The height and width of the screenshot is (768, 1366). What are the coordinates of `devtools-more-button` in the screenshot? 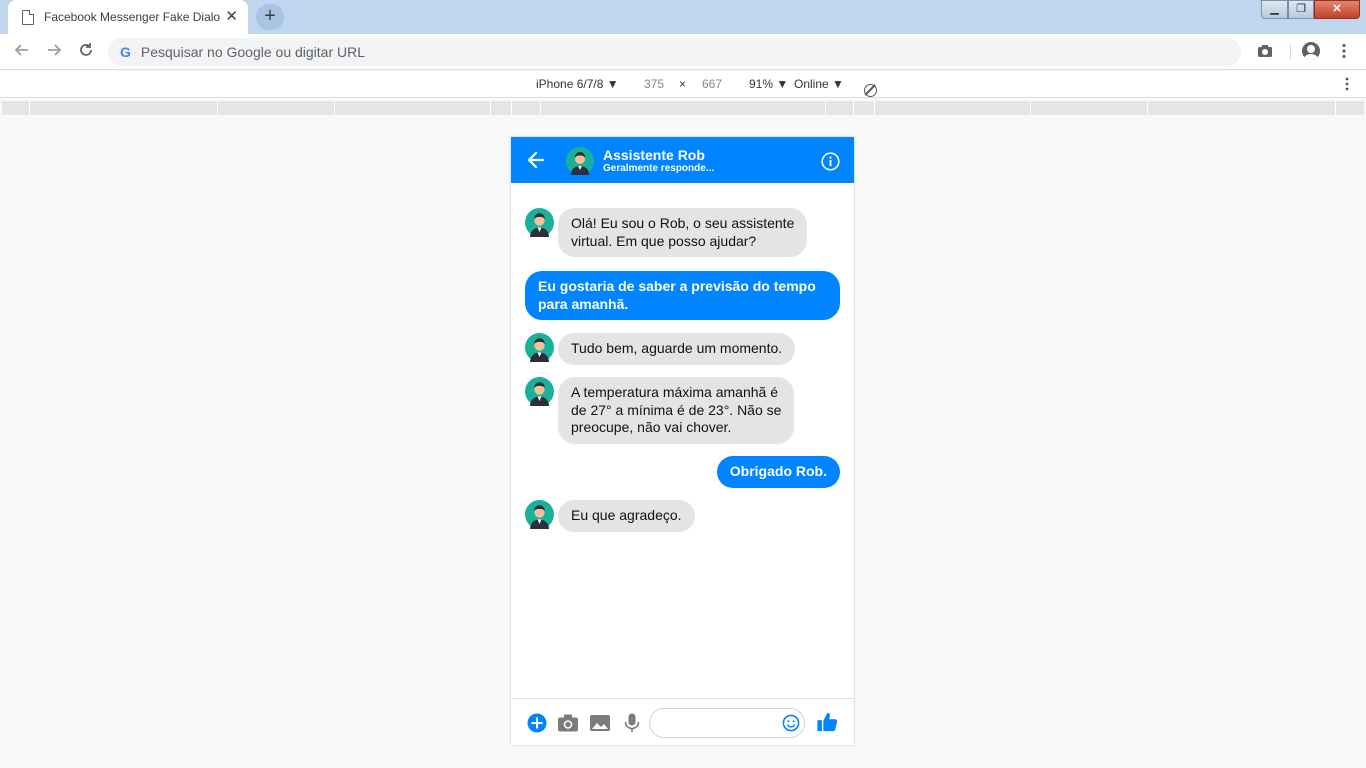 It's located at (1347, 85).